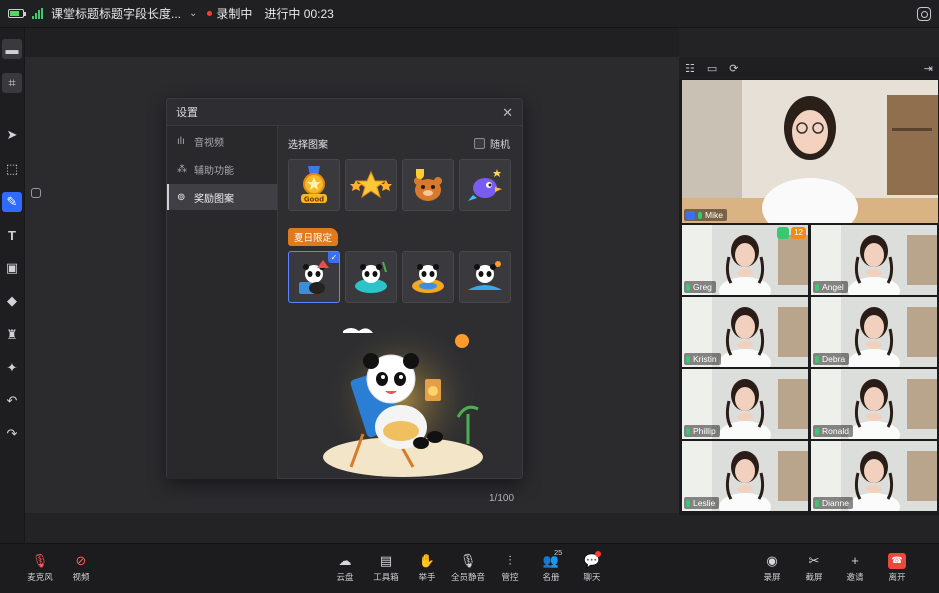  Describe the element at coordinates (855, 577) in the screenshot. I see `button-label: 邀请` at that location.